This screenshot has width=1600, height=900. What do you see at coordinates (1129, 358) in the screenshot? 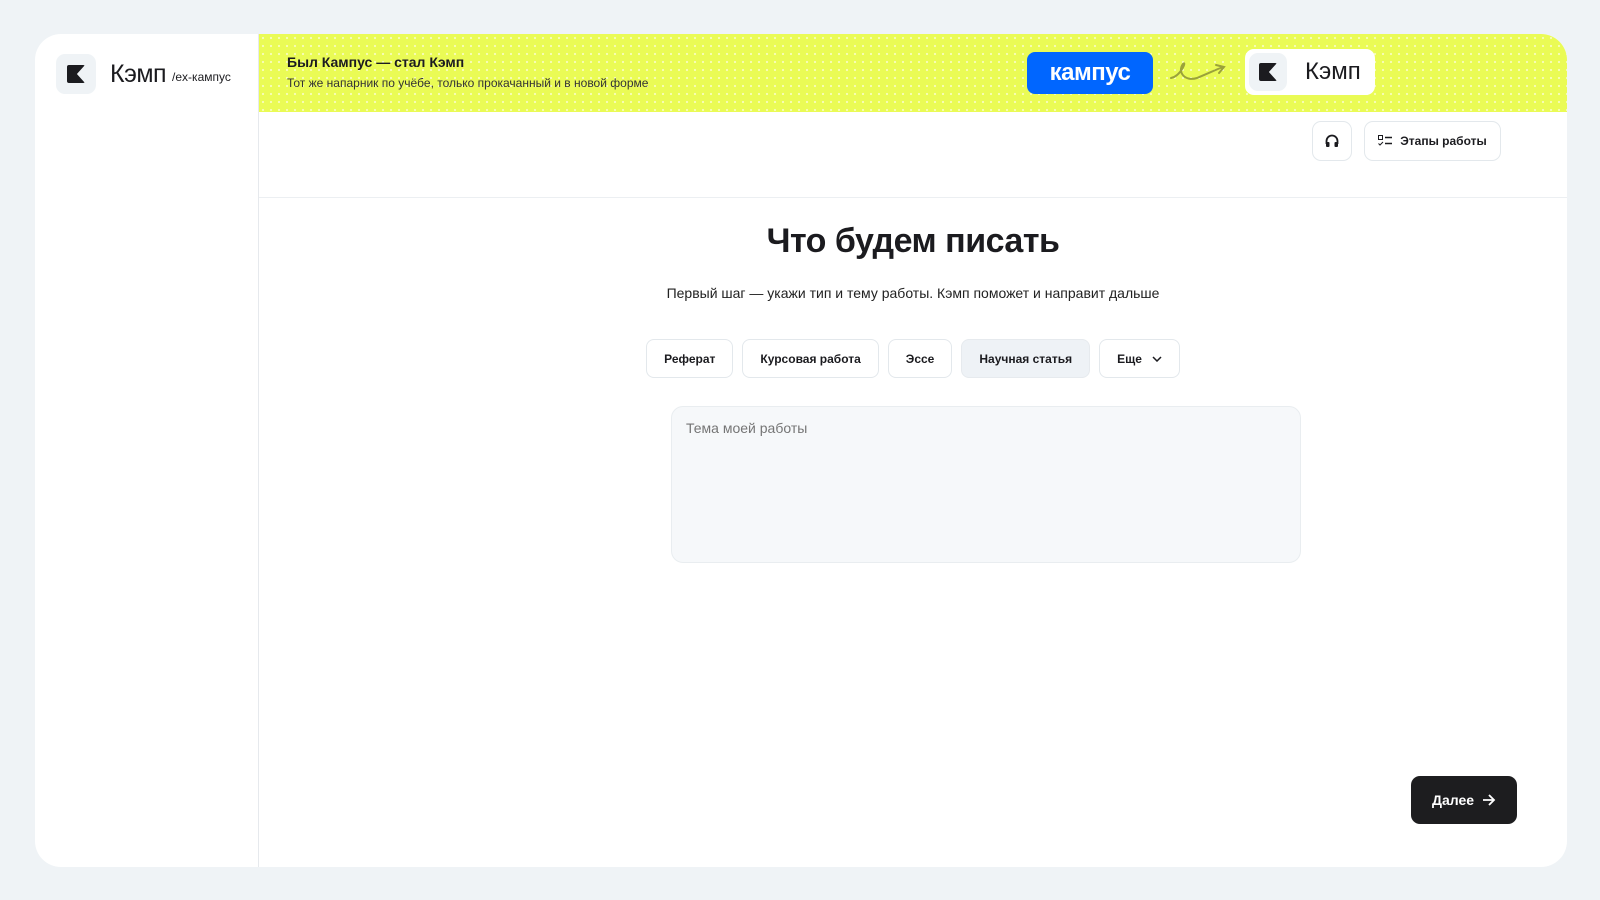
I see `more-label: Еще` at bounding box center [1129, 358].